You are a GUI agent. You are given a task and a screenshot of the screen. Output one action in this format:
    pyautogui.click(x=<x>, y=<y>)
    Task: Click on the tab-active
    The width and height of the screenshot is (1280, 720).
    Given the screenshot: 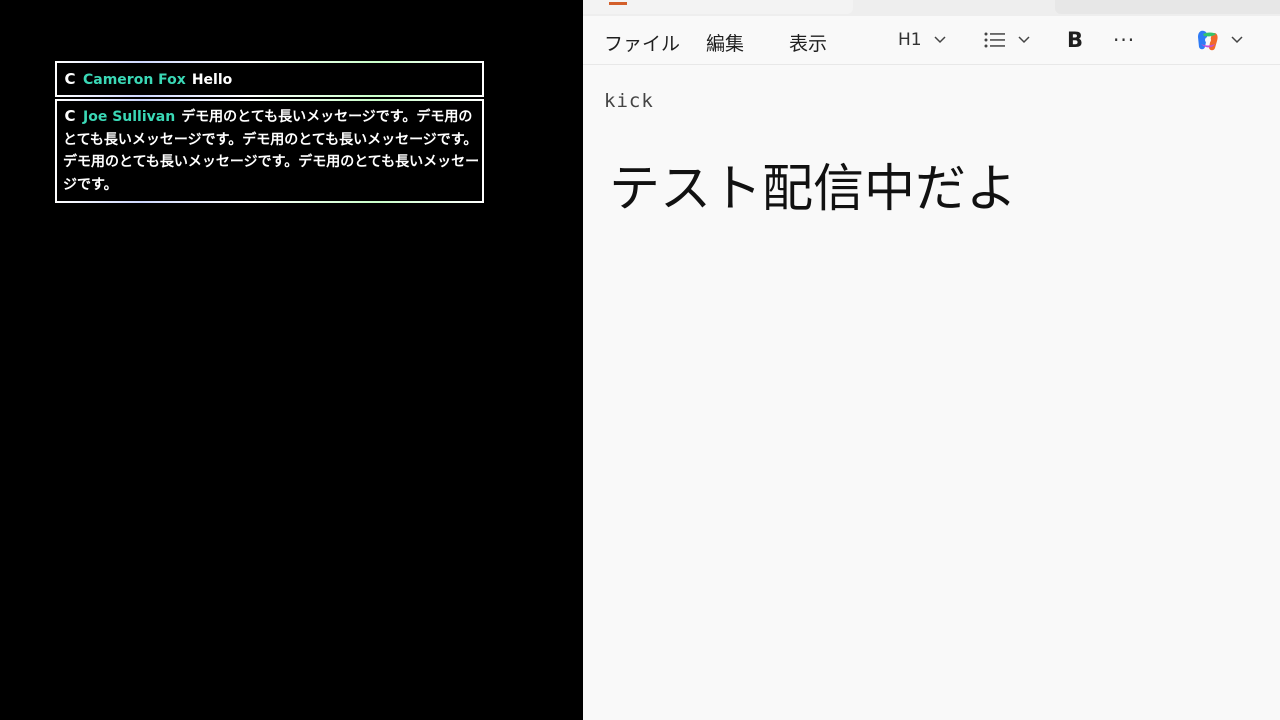 What is the action you would take?
    pyautogui.click(x=718, y=7)
    